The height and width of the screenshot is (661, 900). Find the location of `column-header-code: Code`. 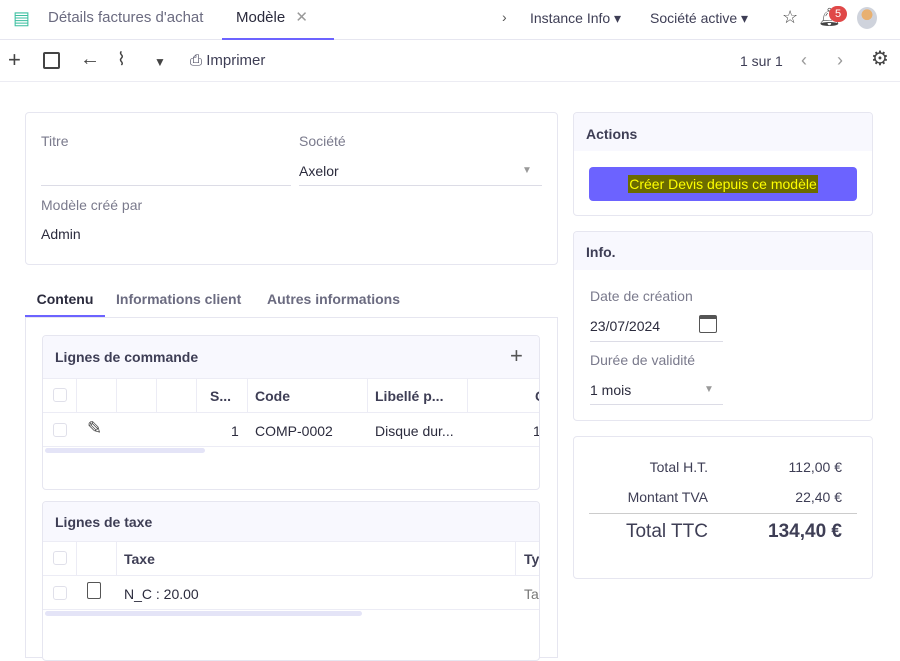

column-header-code: Code is located at coordinates (272, 396).